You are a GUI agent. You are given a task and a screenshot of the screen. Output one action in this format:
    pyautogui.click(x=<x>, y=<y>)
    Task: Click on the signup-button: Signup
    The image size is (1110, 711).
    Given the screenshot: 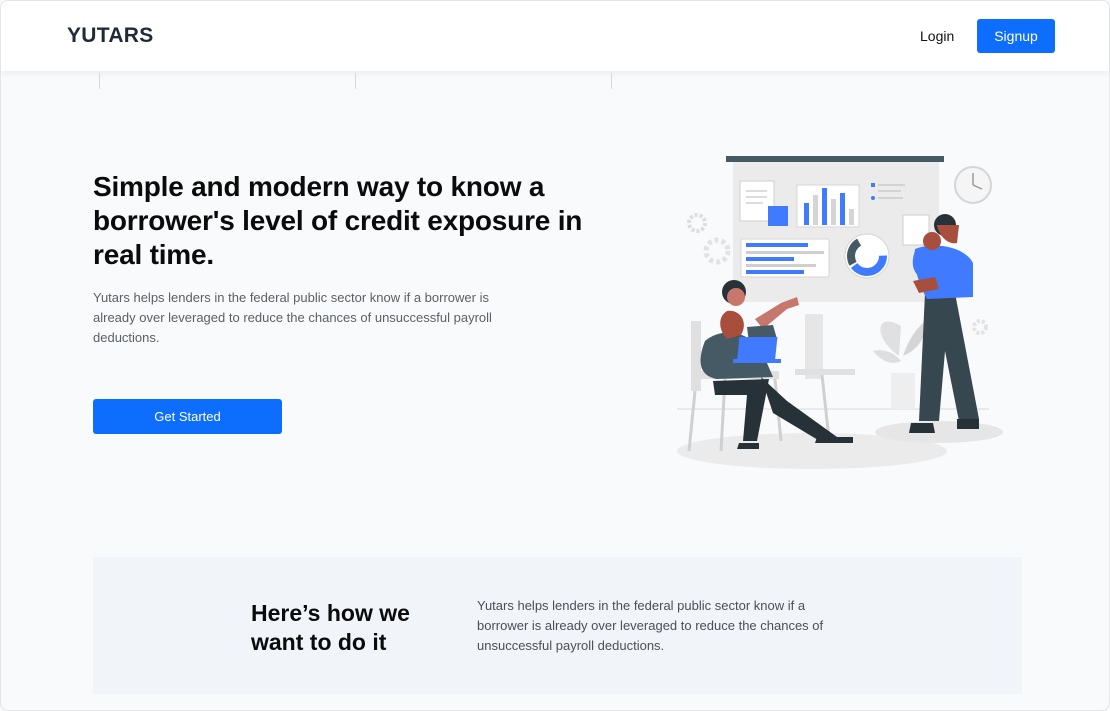 What is the action you would take?
    pyautogui.click(x=1016, y=36)
    